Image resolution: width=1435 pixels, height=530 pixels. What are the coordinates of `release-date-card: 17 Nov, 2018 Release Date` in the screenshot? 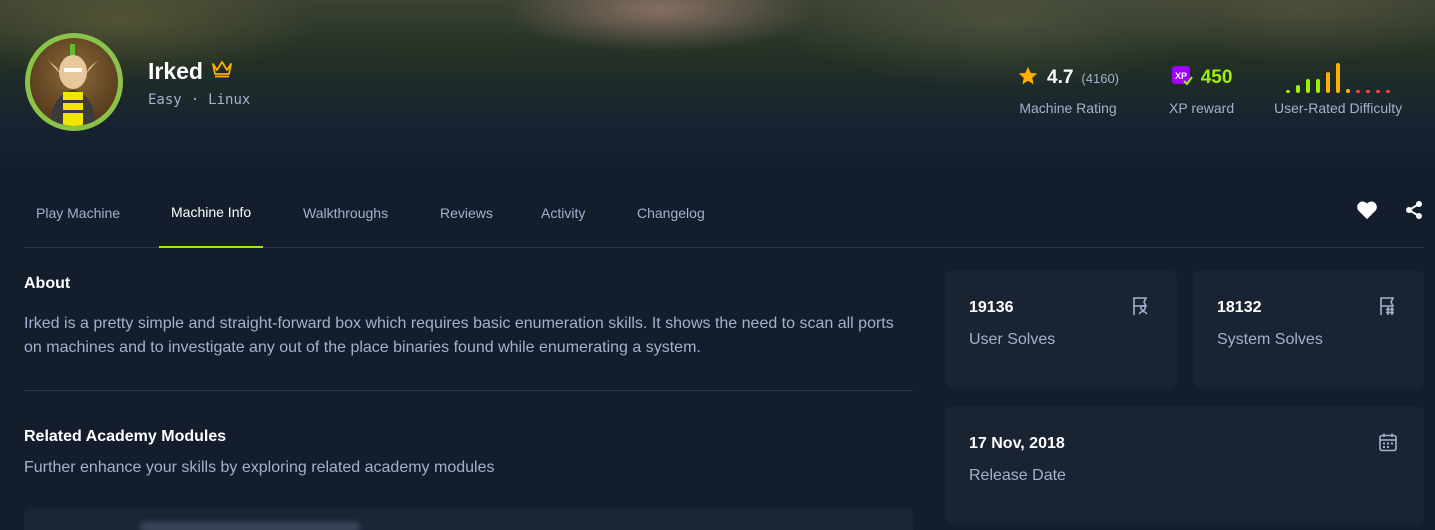 It's located at (1184, 465).